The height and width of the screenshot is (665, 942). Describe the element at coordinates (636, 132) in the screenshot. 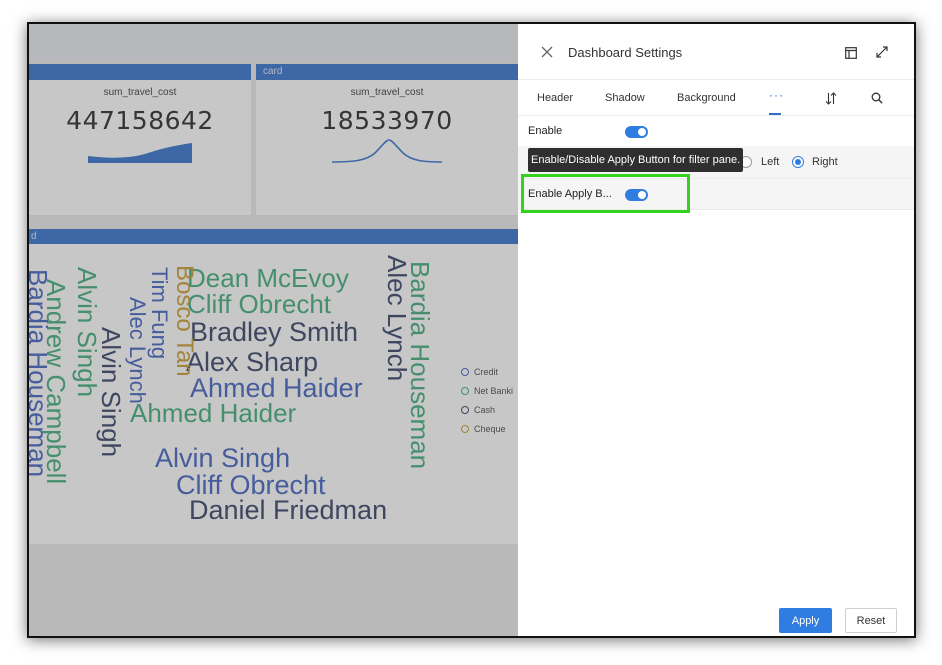

I see `enable-toggle` at that location.